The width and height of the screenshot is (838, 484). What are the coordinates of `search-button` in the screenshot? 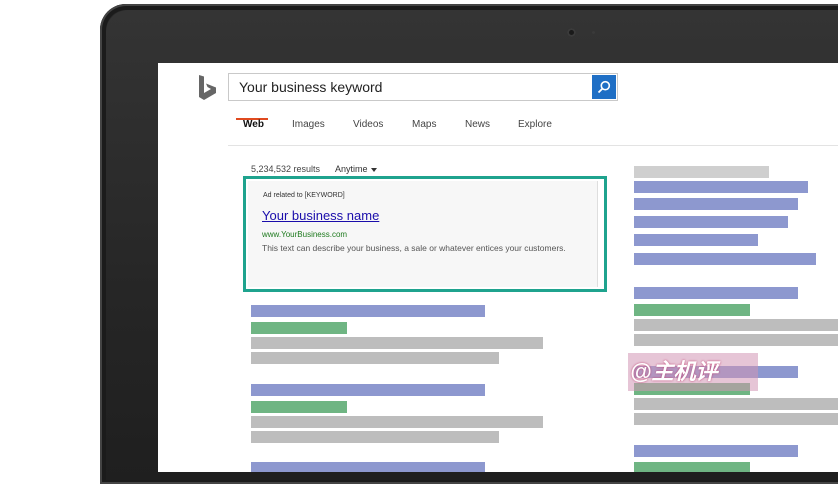 It's located at (604, 87).